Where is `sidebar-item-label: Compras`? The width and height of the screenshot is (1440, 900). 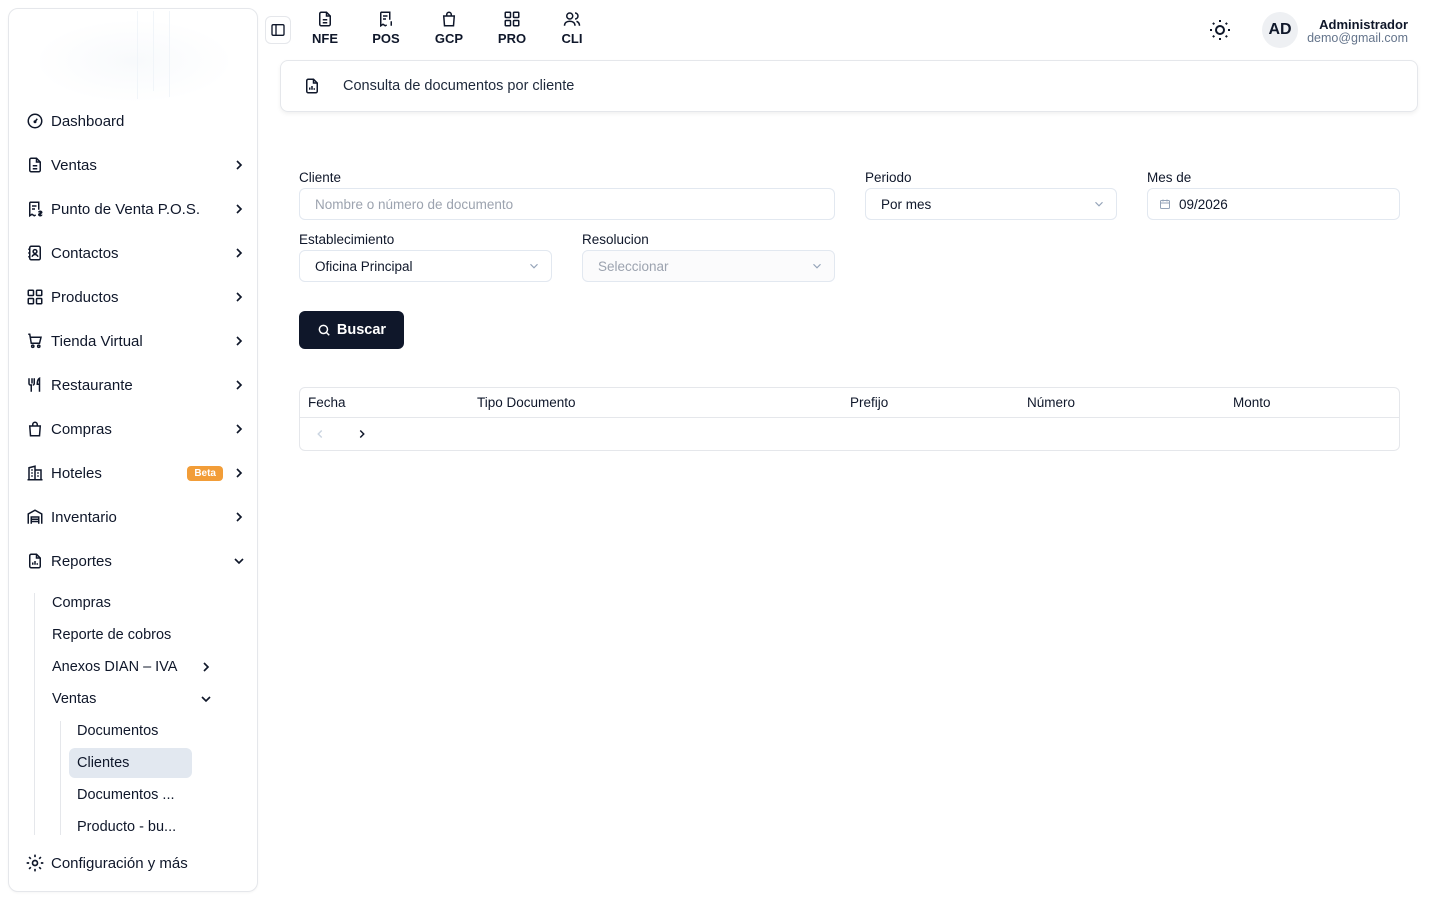 sidebar-item-label: Compras is located at coordinates (81, 429).